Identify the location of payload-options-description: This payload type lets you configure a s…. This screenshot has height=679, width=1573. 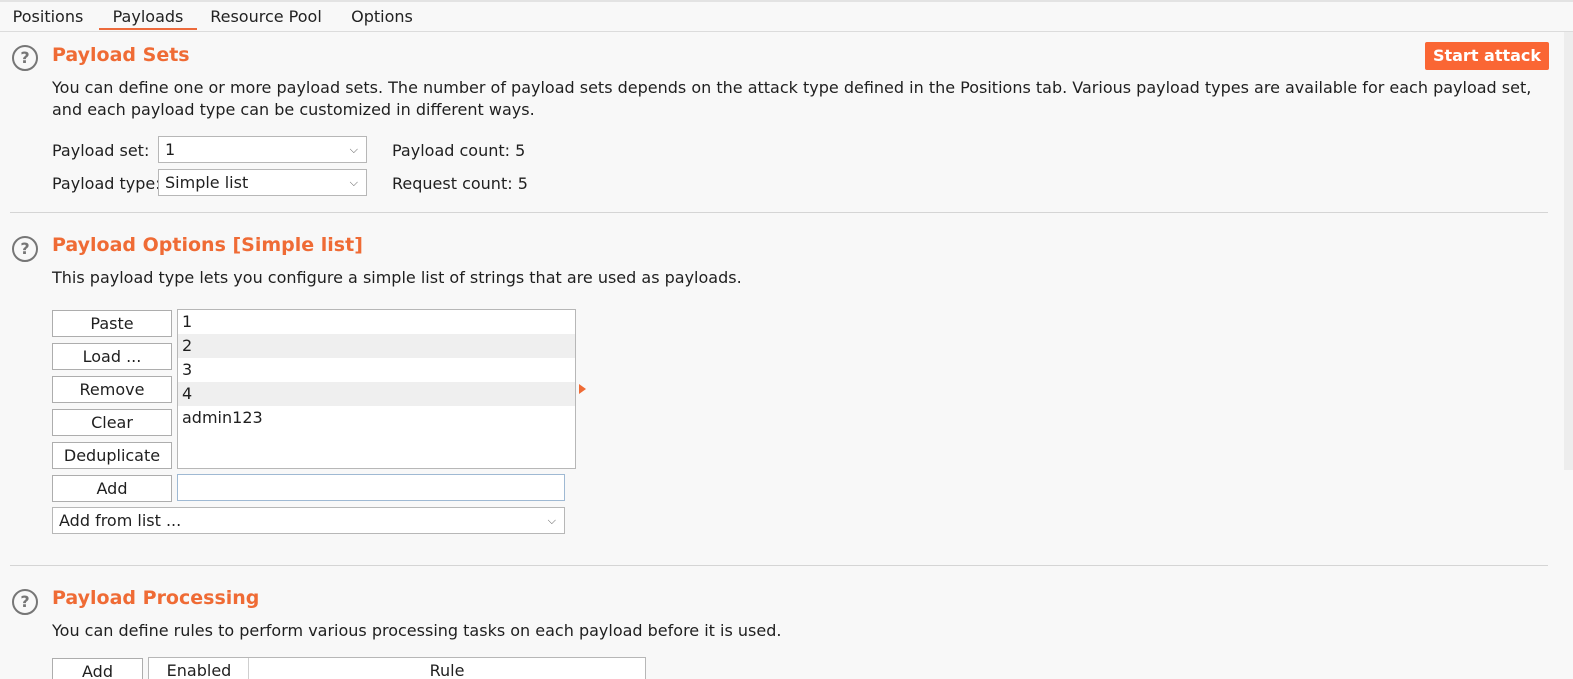
(397, 277).